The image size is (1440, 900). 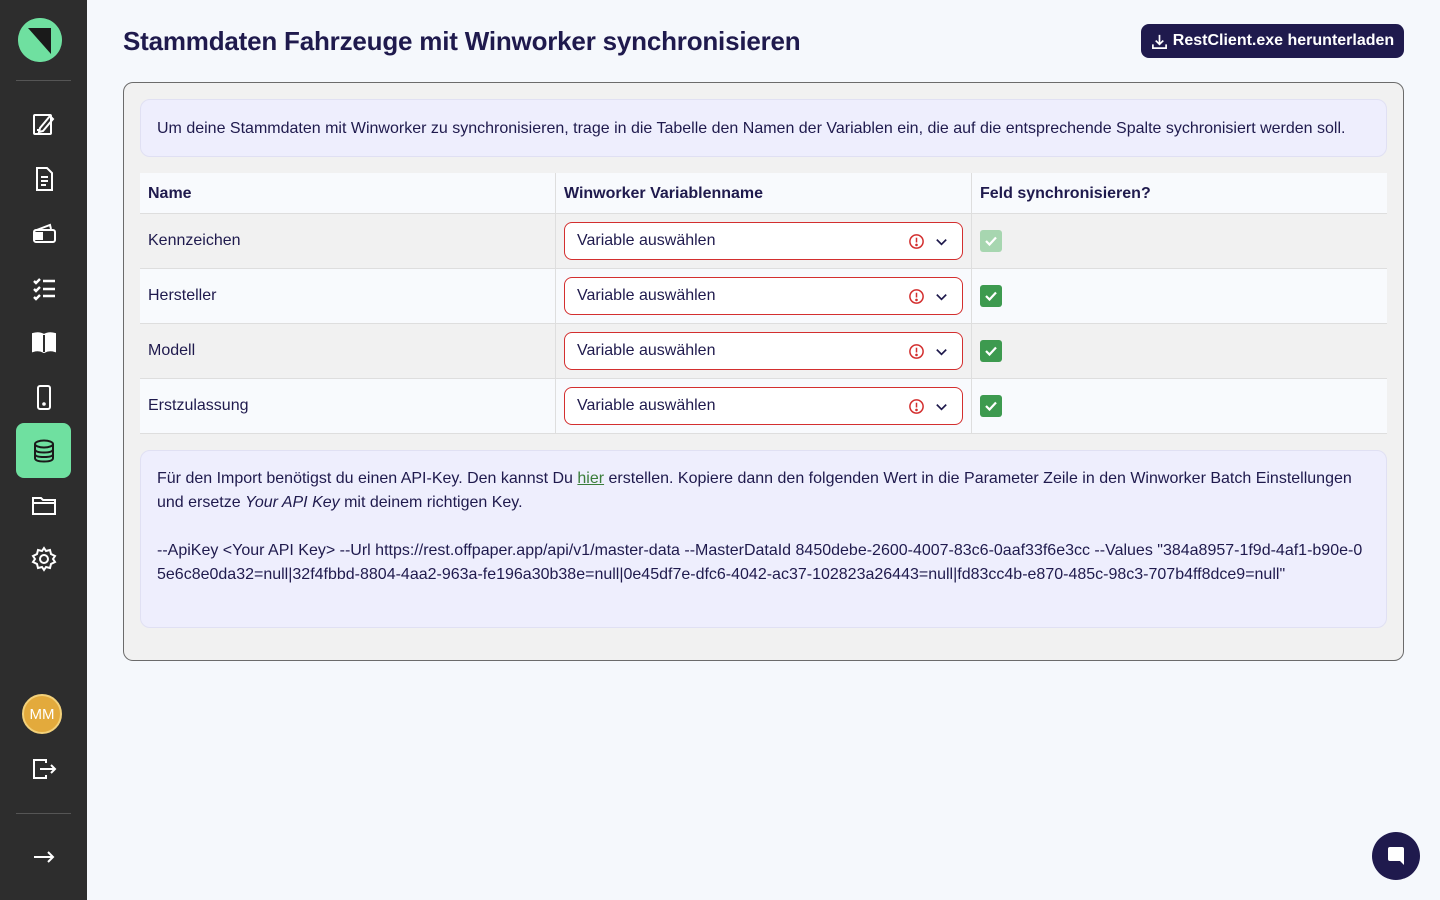 I want to click on create-api-key-link: hier, so click(x=590, y=478).